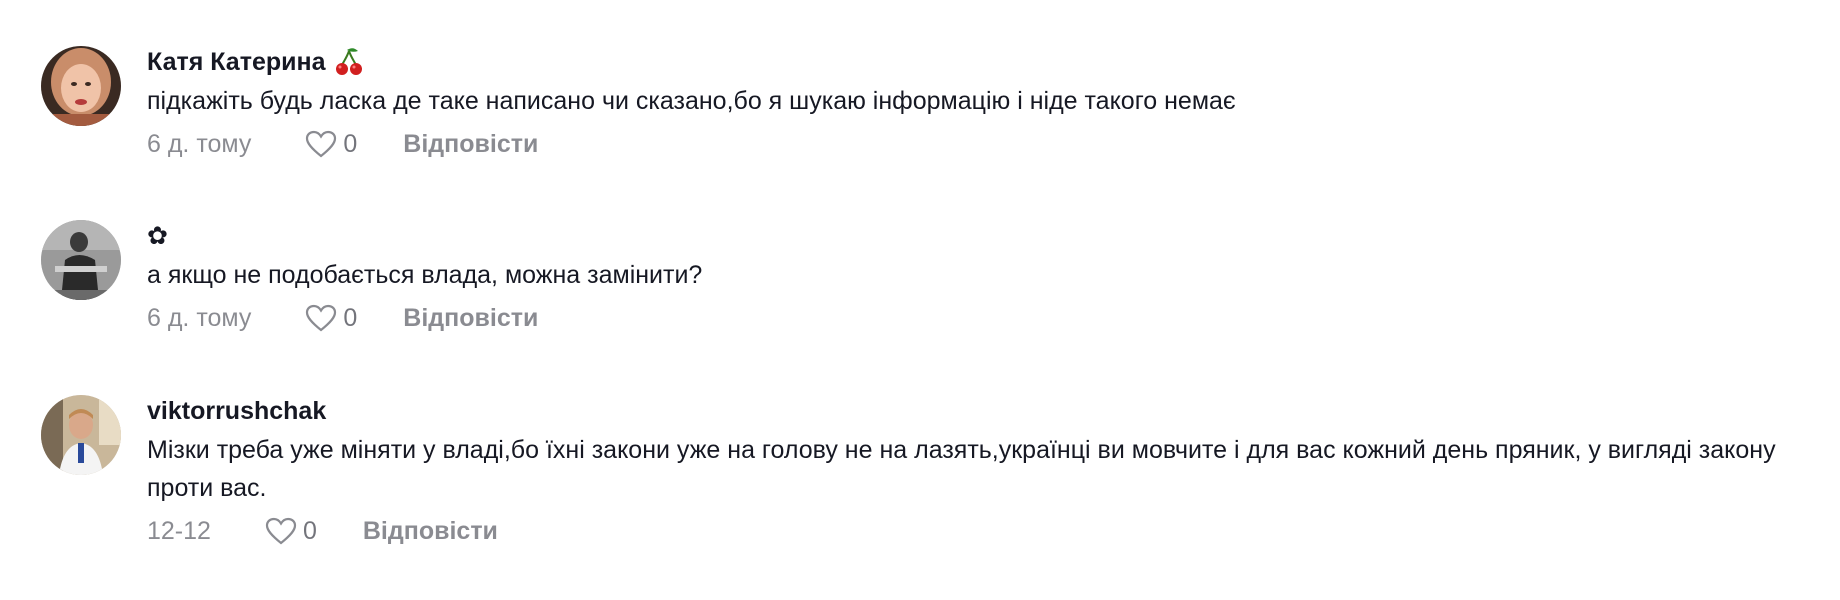 The image size is (1840, 600). What do you see at coordinates (236, 62) in the screenshot?
I see `username-text: Катя Катерина` at bounding box center [236, 62].